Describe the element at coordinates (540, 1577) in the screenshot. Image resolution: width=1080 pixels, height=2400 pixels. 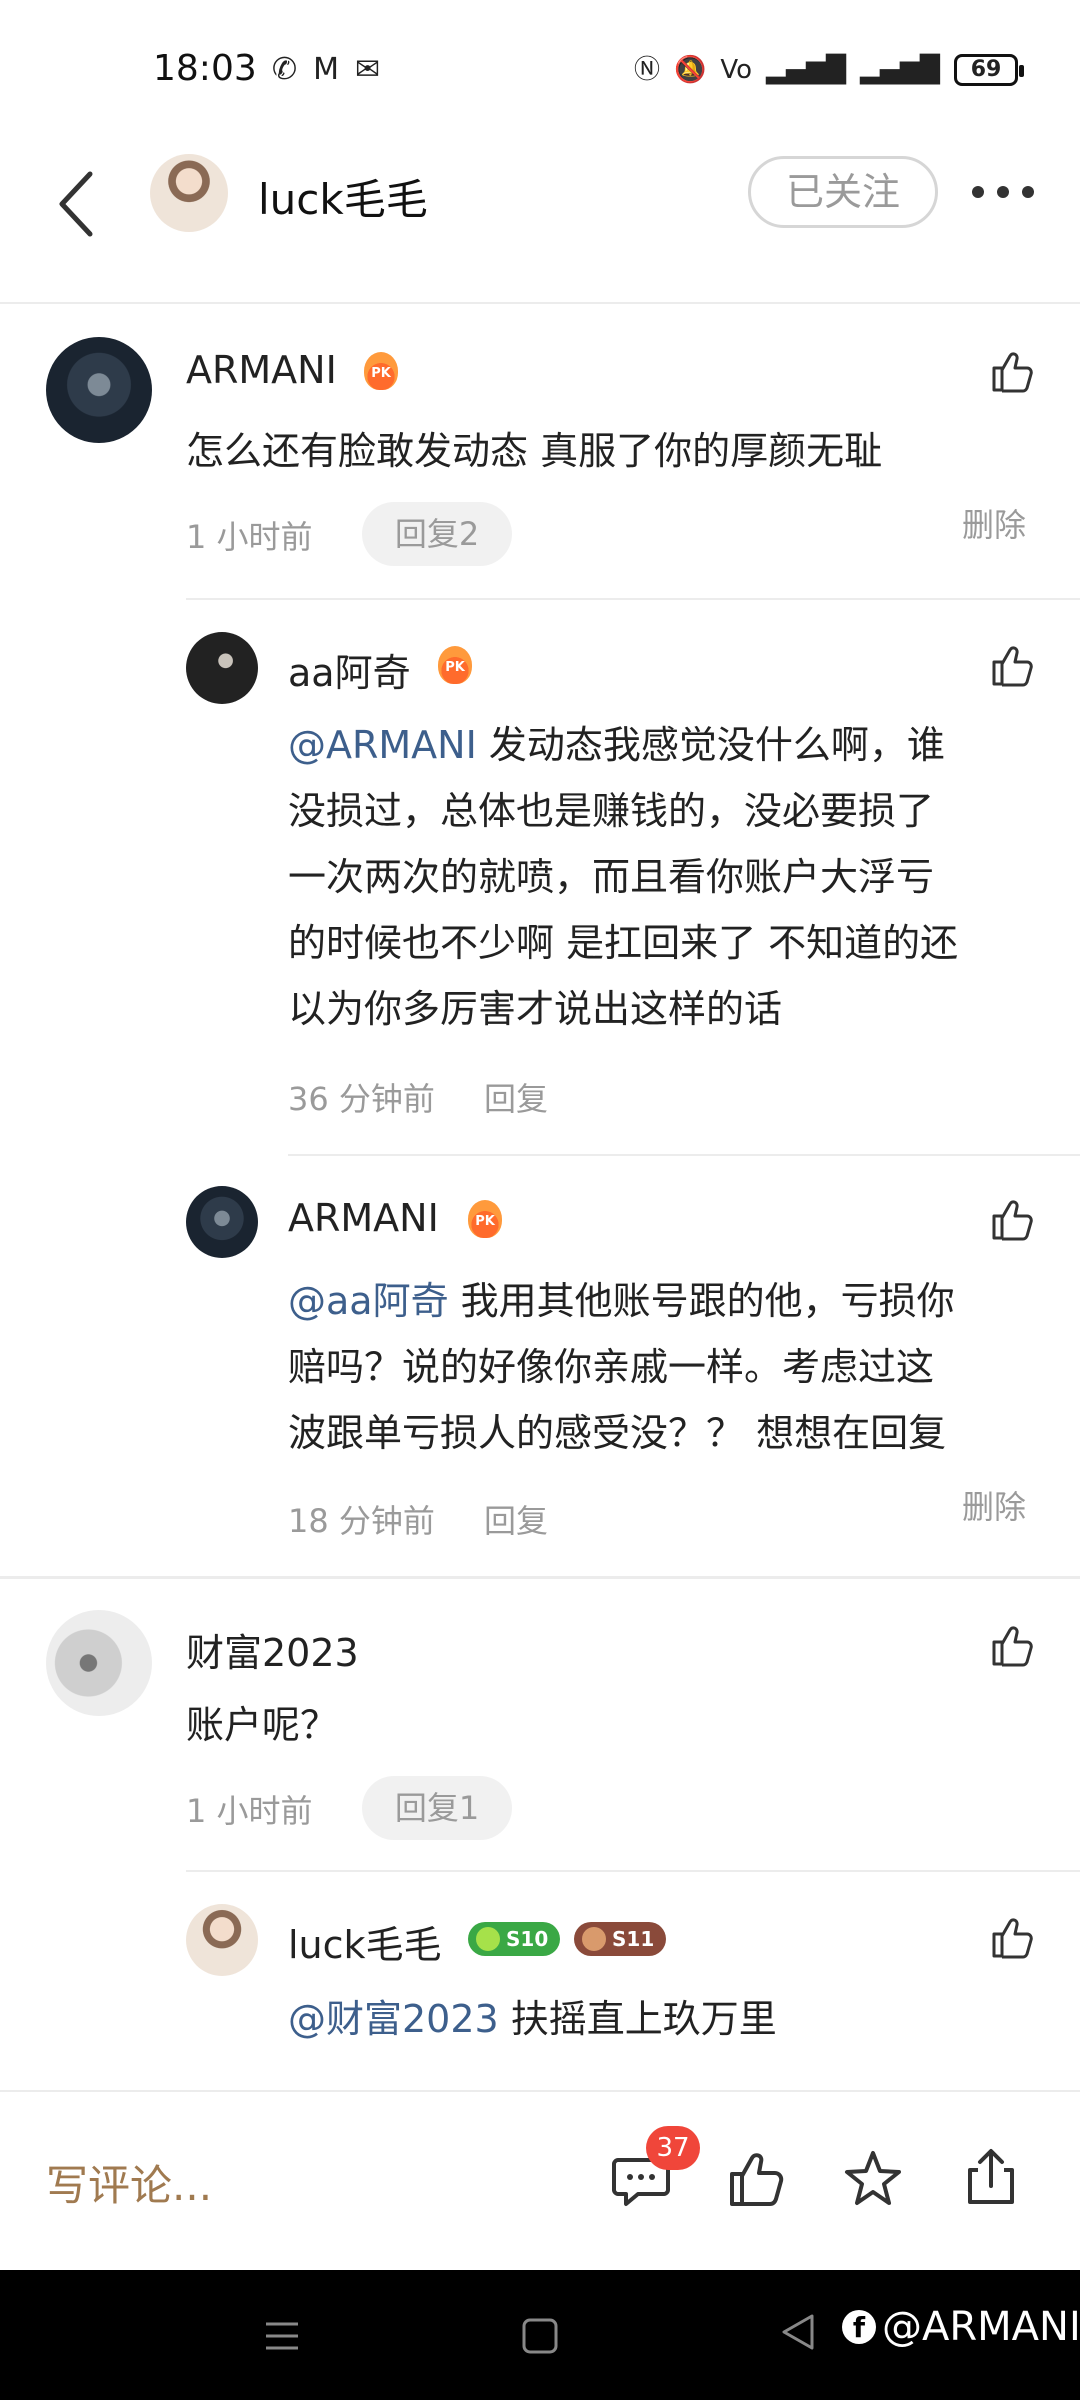
I see `comment-divider` at that location.